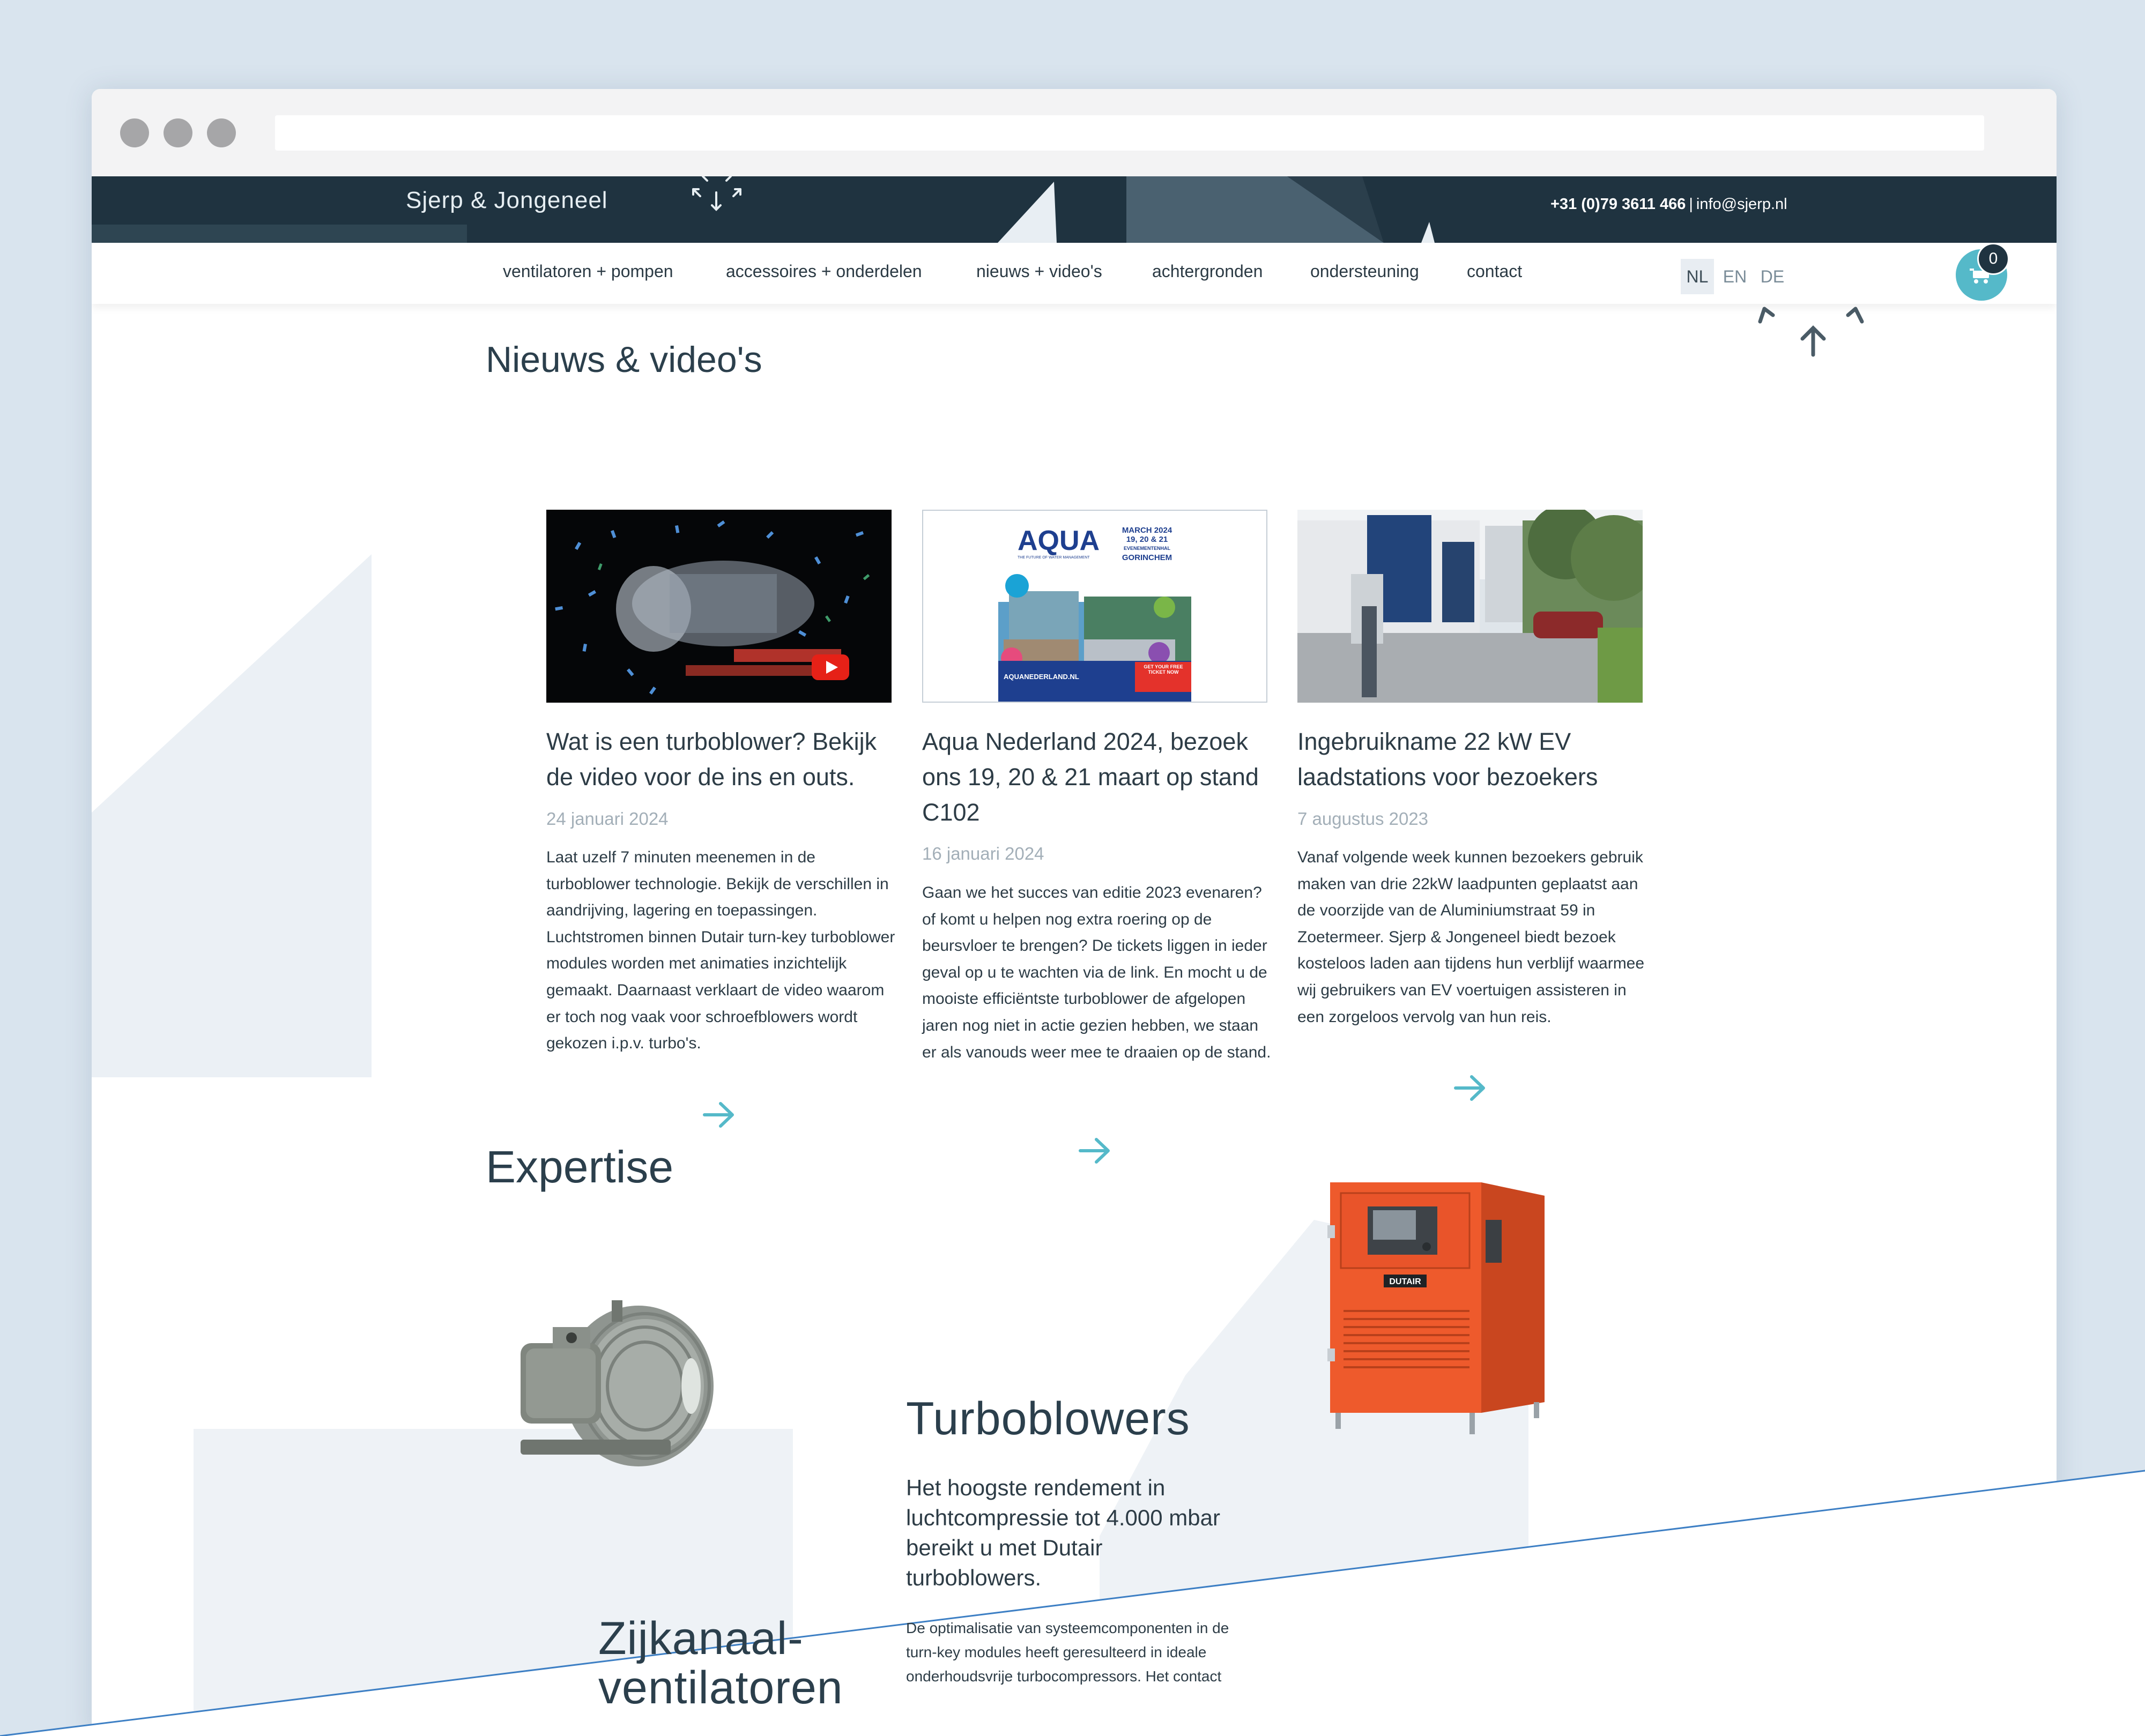 This screenshot has height=1736, width=2145. Describe the element at coordinates (1059, 540) in the screenshot. I see `aqua-logo: AQUA` at that location.